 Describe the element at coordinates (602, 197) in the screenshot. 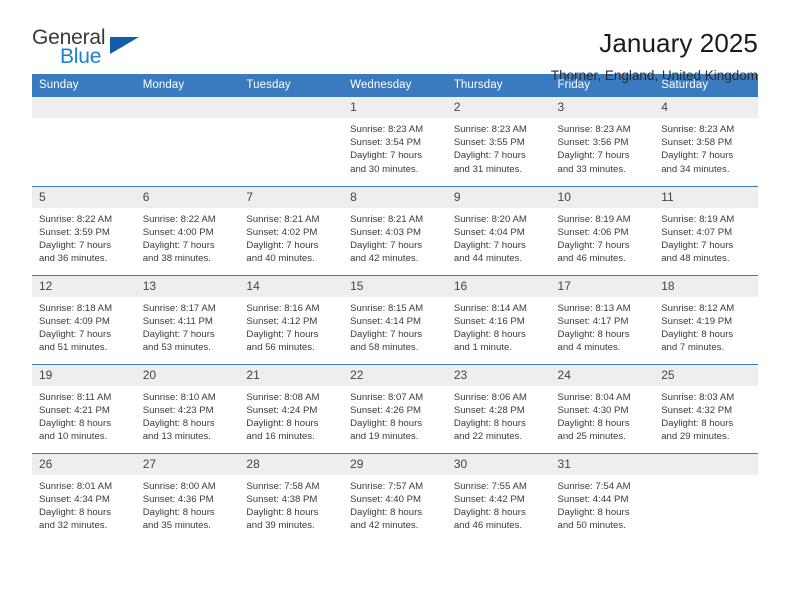

I see `day-number: 10` at that location.